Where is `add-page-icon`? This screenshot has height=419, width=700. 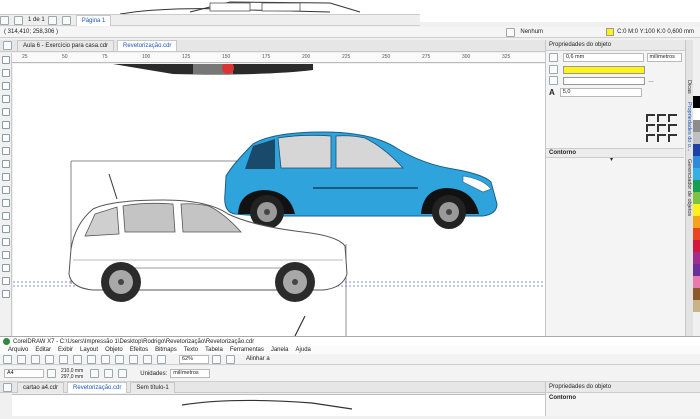
add-page-icon is located at coordinates (66, 20).